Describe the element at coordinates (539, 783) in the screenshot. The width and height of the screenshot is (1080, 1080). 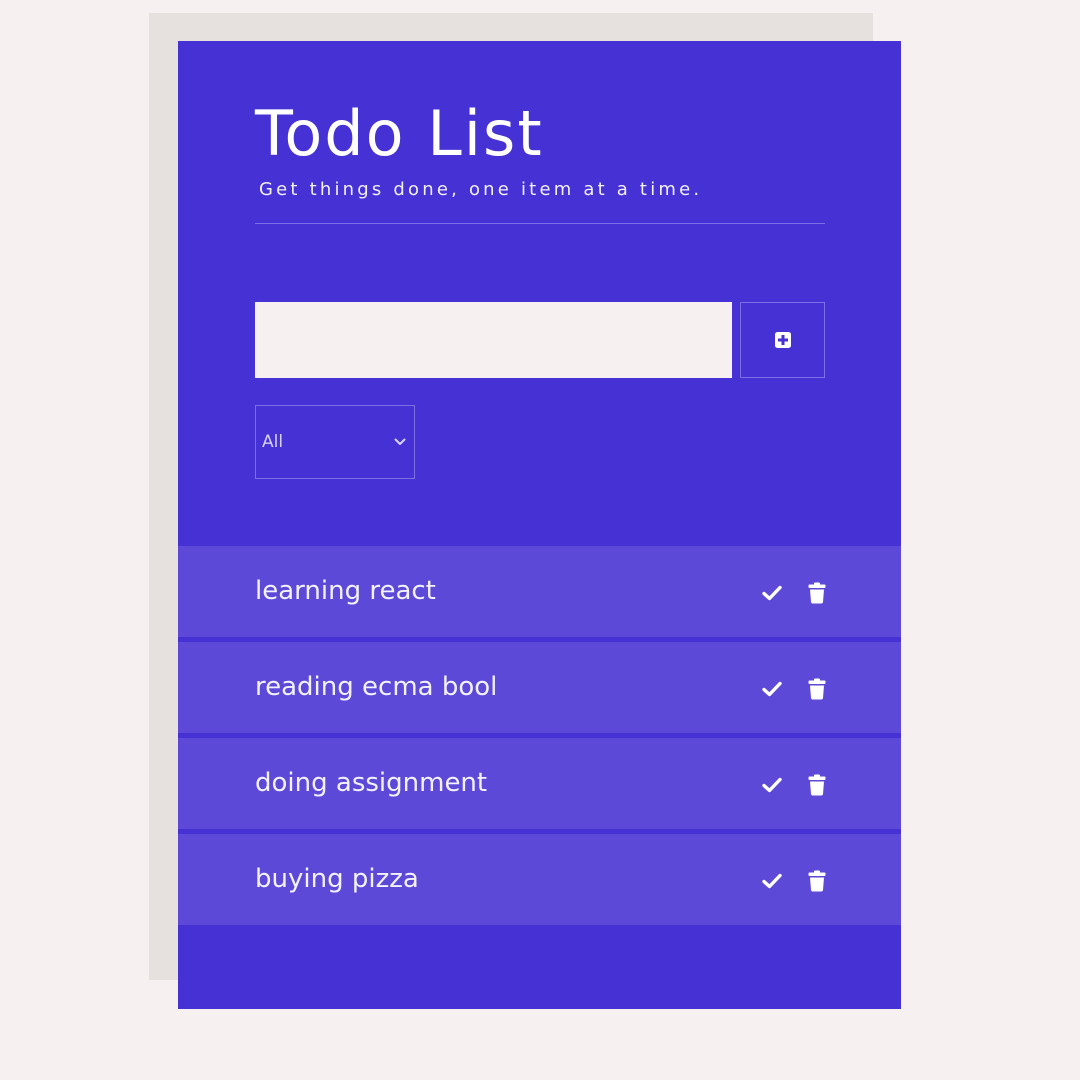
I see `todo-item: doing assignment` at that location.